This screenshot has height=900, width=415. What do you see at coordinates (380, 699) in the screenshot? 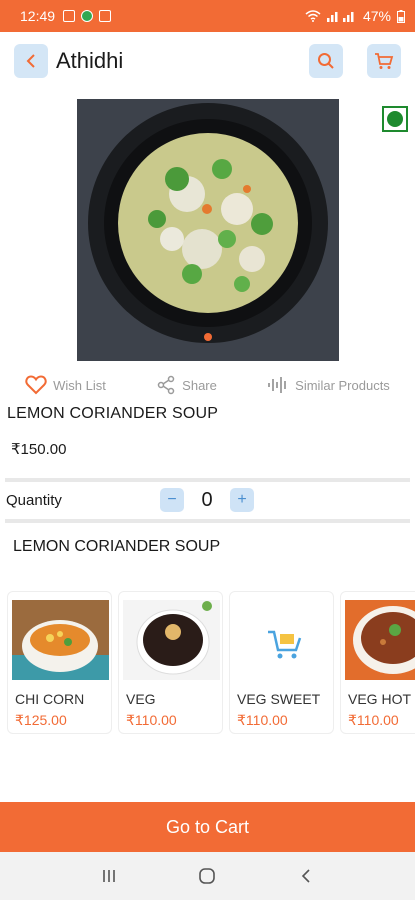
I see `recommendation-name: VEG HOT` at bounding box center [380, 699].